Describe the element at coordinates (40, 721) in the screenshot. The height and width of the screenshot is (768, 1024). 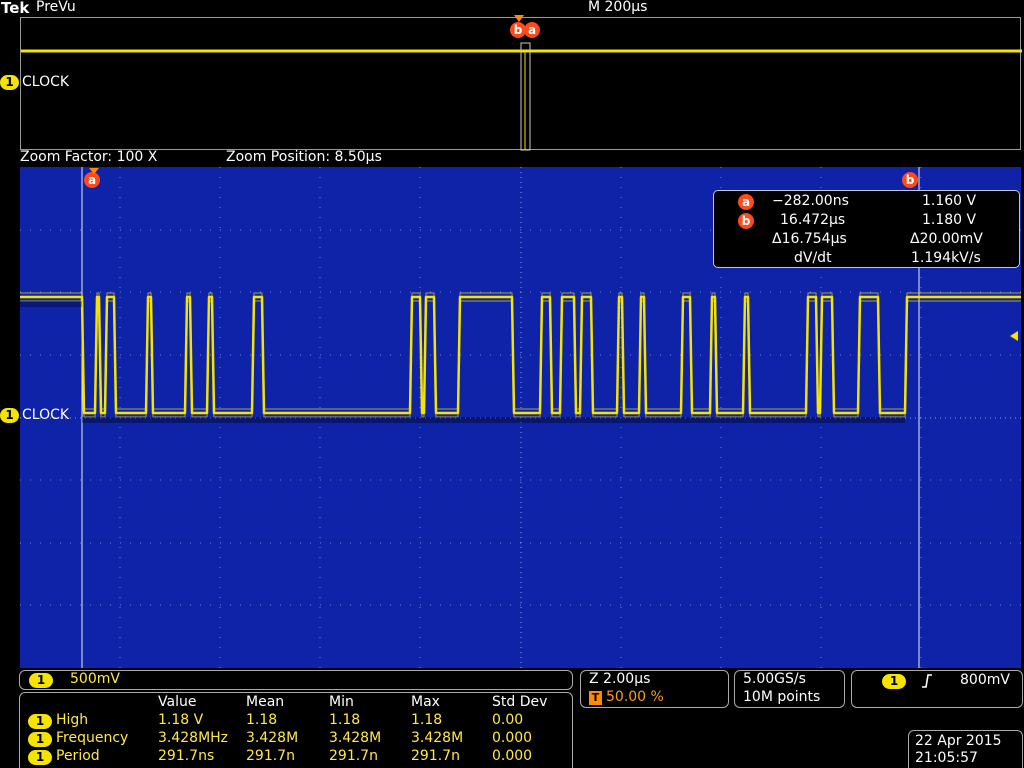
I see `meas-row-high-badge: 1` at that location.